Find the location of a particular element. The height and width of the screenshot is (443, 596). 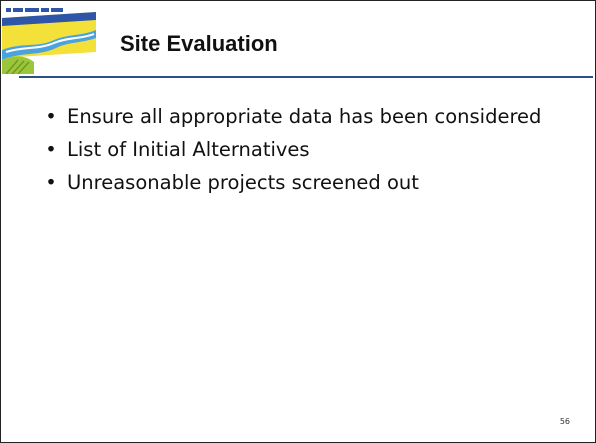

slide-title: Site Evaluation is located at coordinates (199, 43).